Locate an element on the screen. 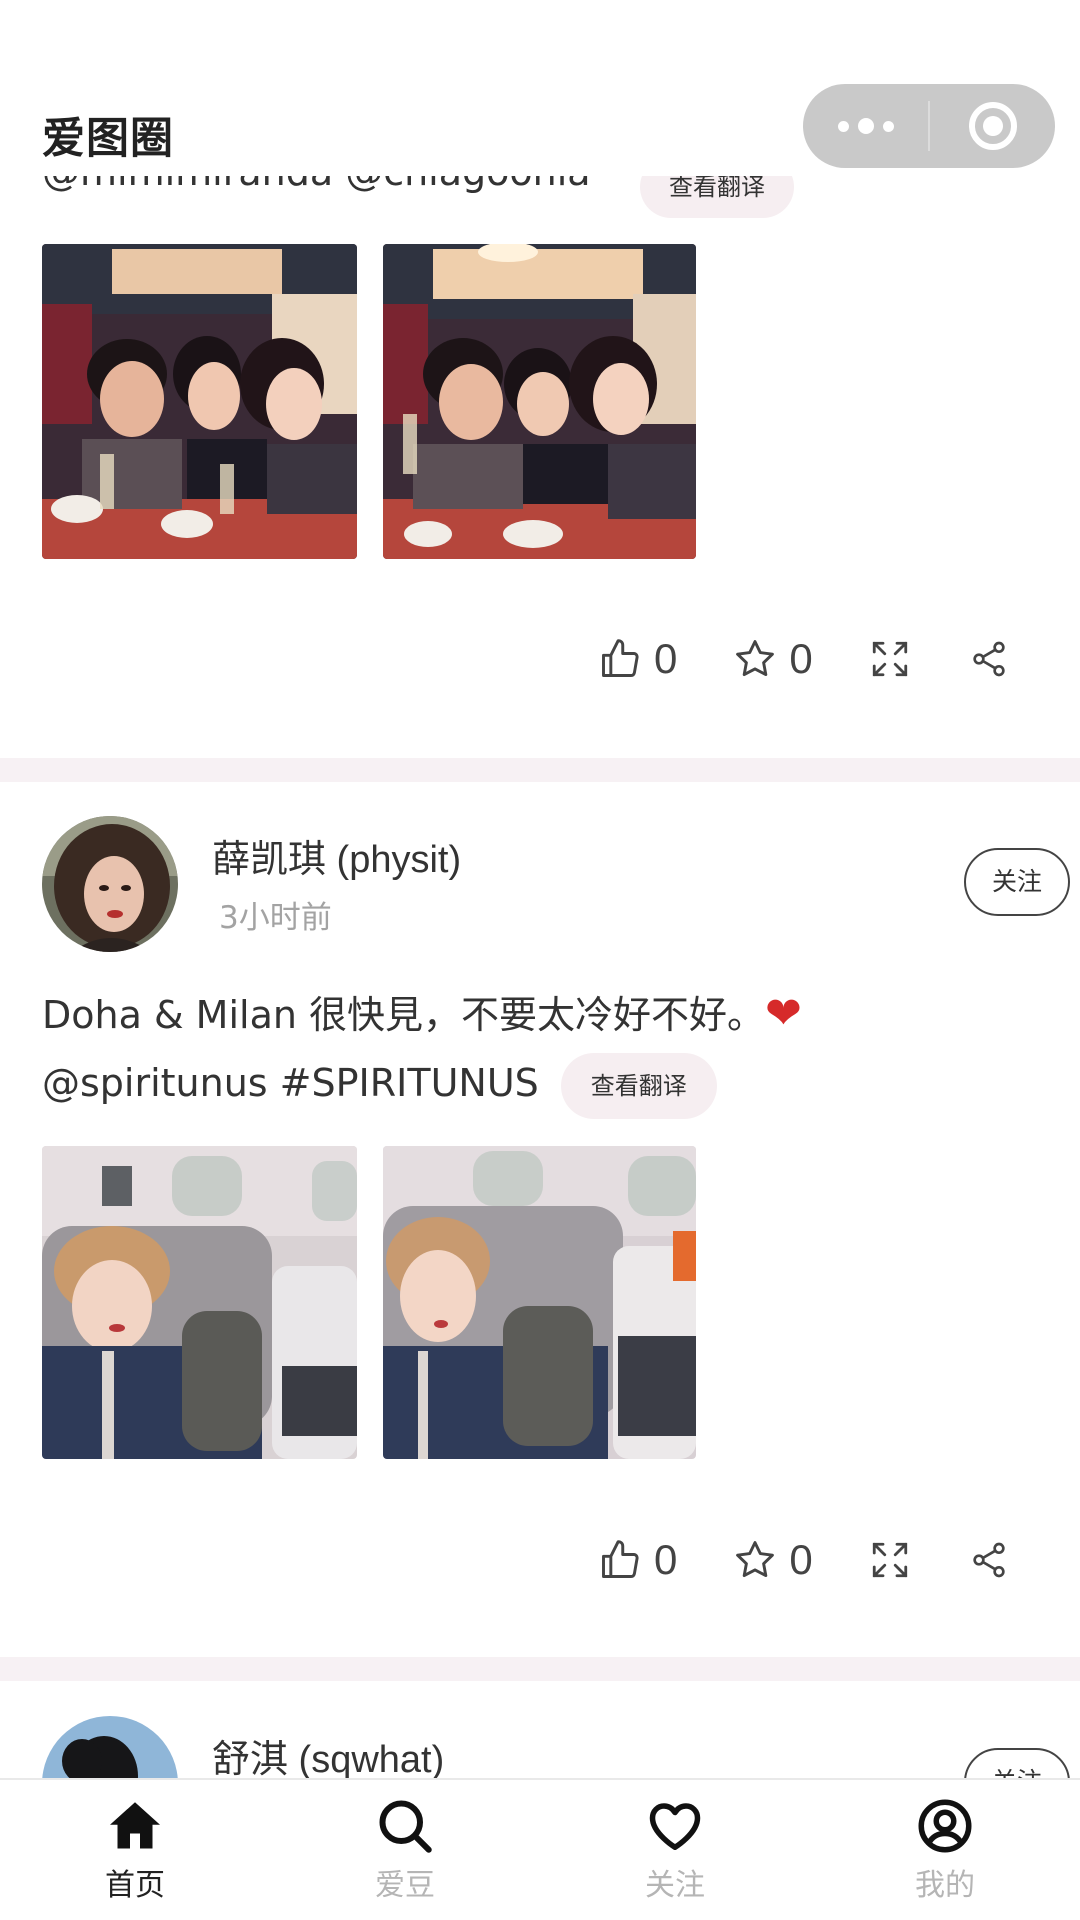 The image size is (1080, 1920). search-icon is located at coordinates (405, 1826).